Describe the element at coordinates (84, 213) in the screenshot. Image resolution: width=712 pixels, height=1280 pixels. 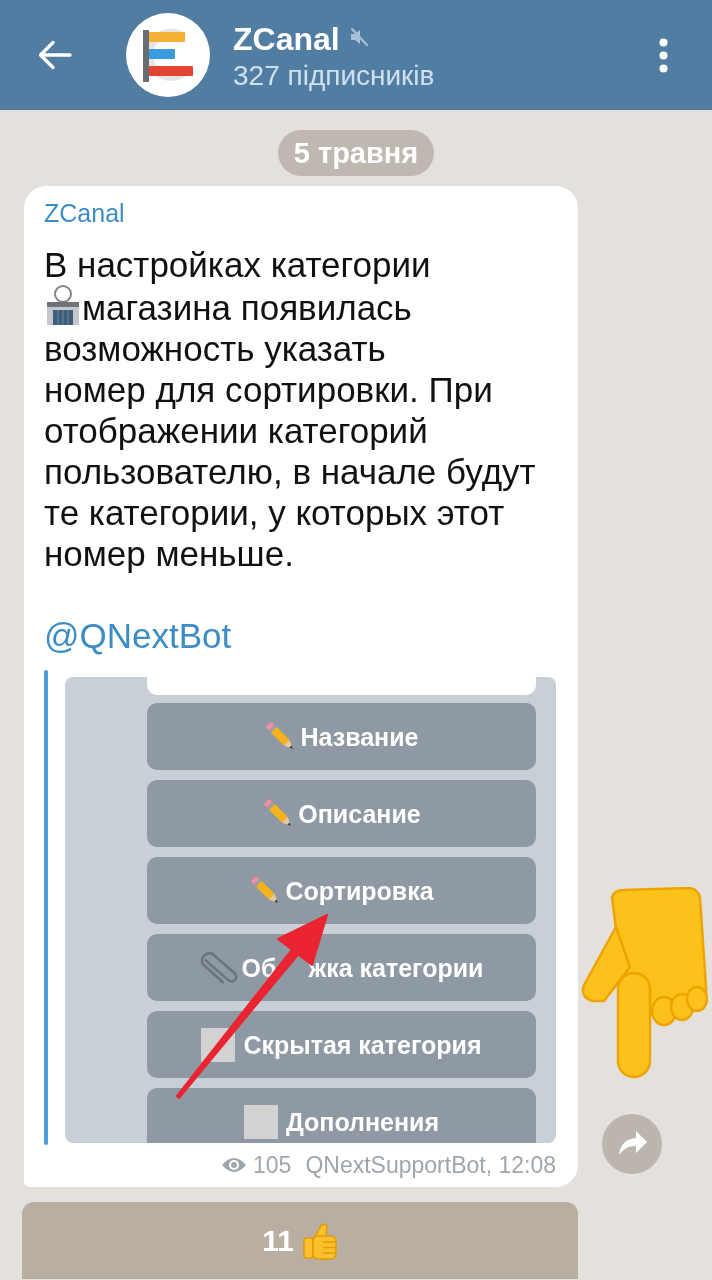
I see `sender-name: ZCanal` at that location.